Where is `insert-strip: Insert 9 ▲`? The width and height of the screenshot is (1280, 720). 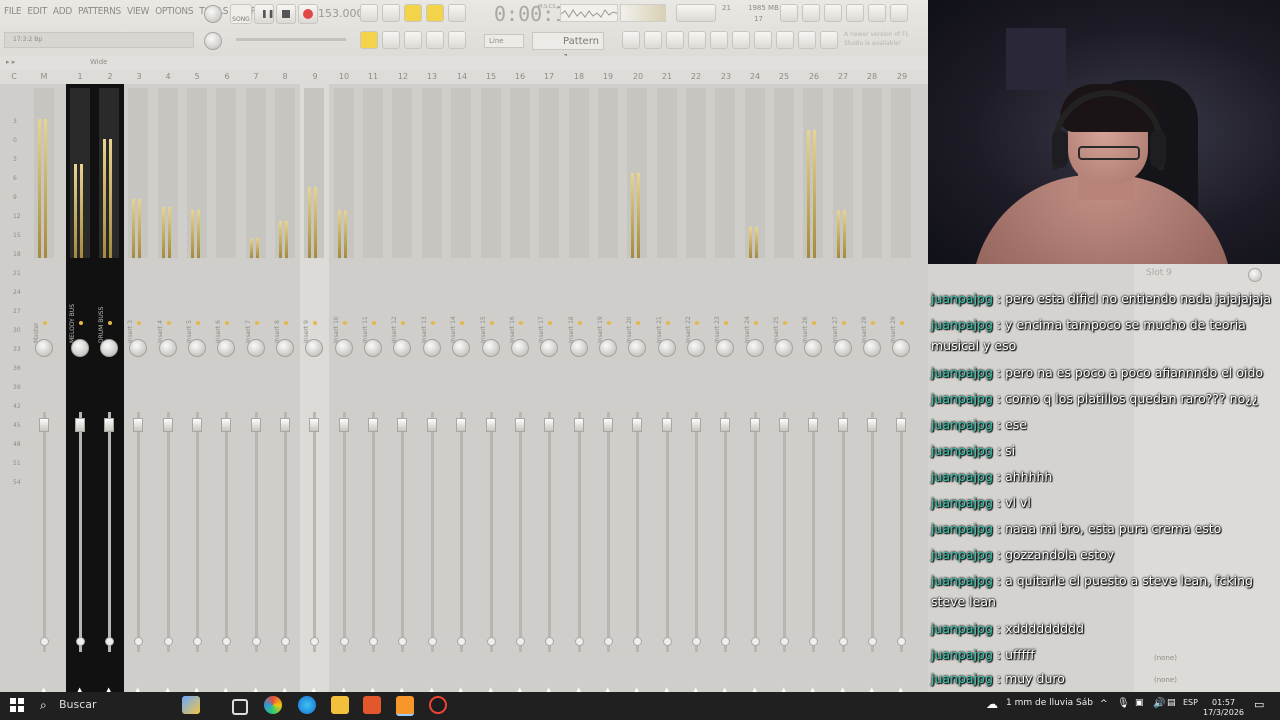
insert-strip: Insert 9 ▲ is located at coordinates (314, 388).